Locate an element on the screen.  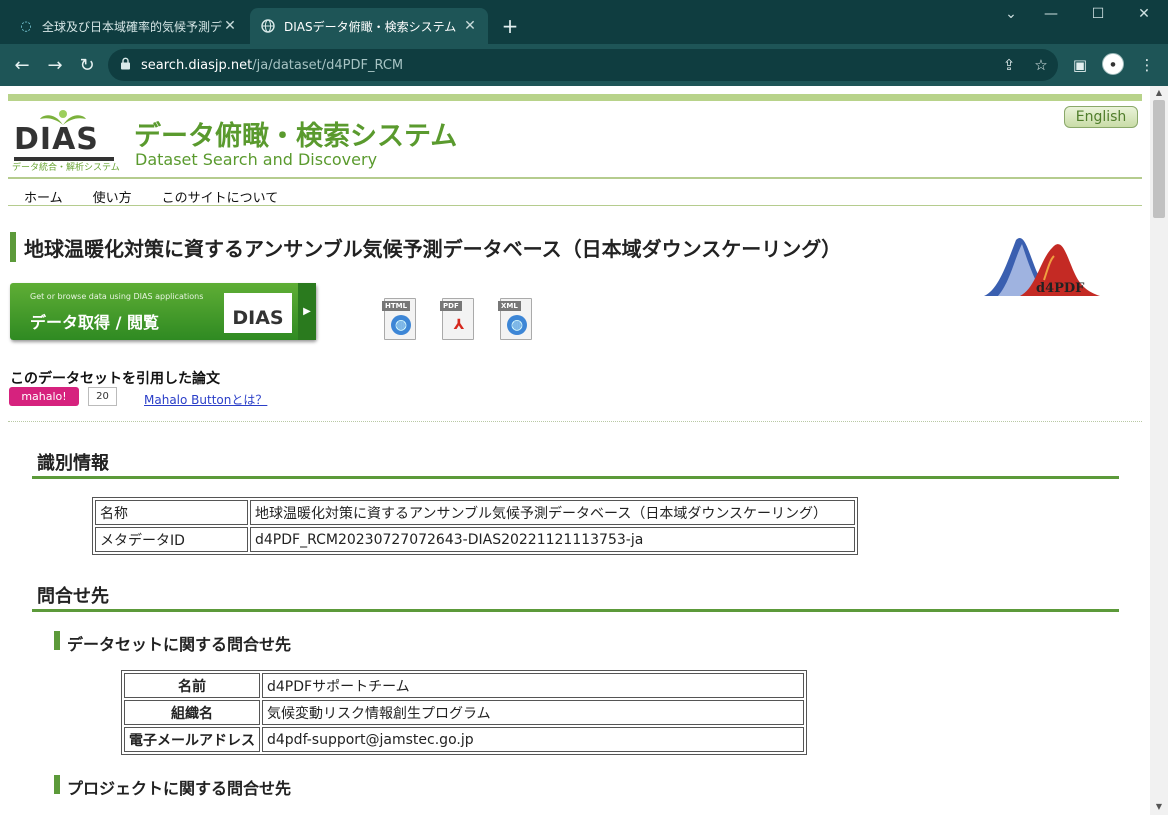
row-value: d4pdf-support@jamstec.go.jp is located at coordinates (533, 739).